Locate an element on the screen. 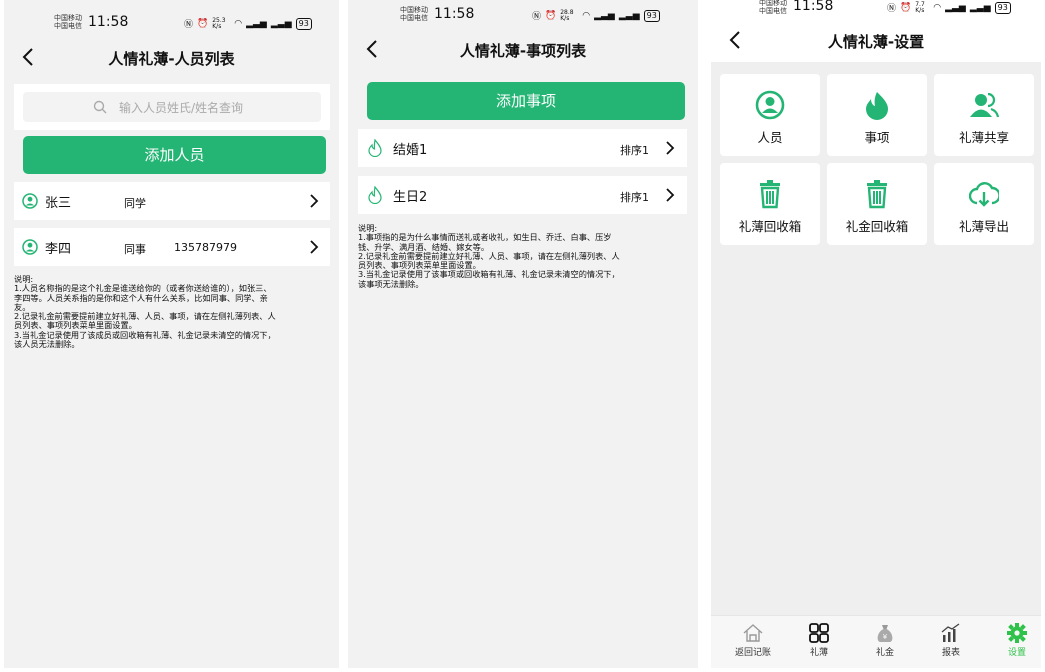 This screenshot has height=672, width=1045. note-line: 该人员无法删除。 is located at coordinates (47, 344).